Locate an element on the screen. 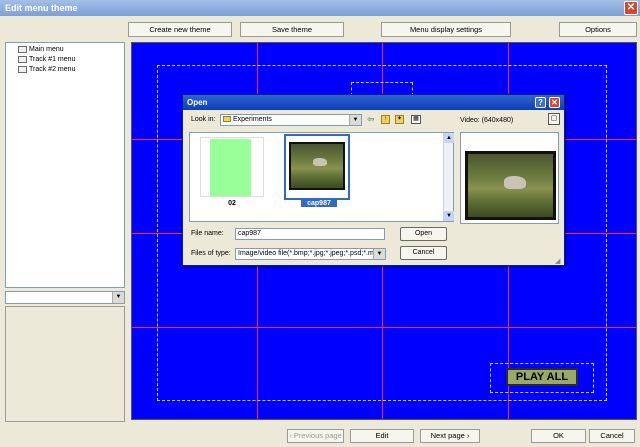  scroll-up-icon: ▲ is located at coordinates (449, 138).